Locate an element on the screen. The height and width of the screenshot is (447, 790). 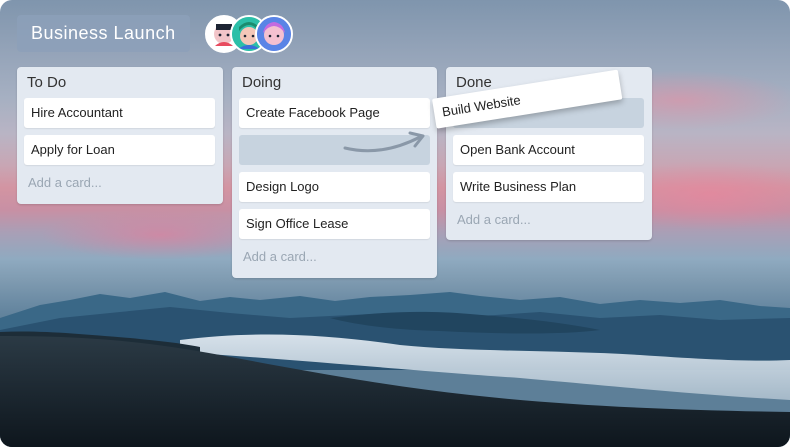
person-icon is located at coordinates (274, 34).